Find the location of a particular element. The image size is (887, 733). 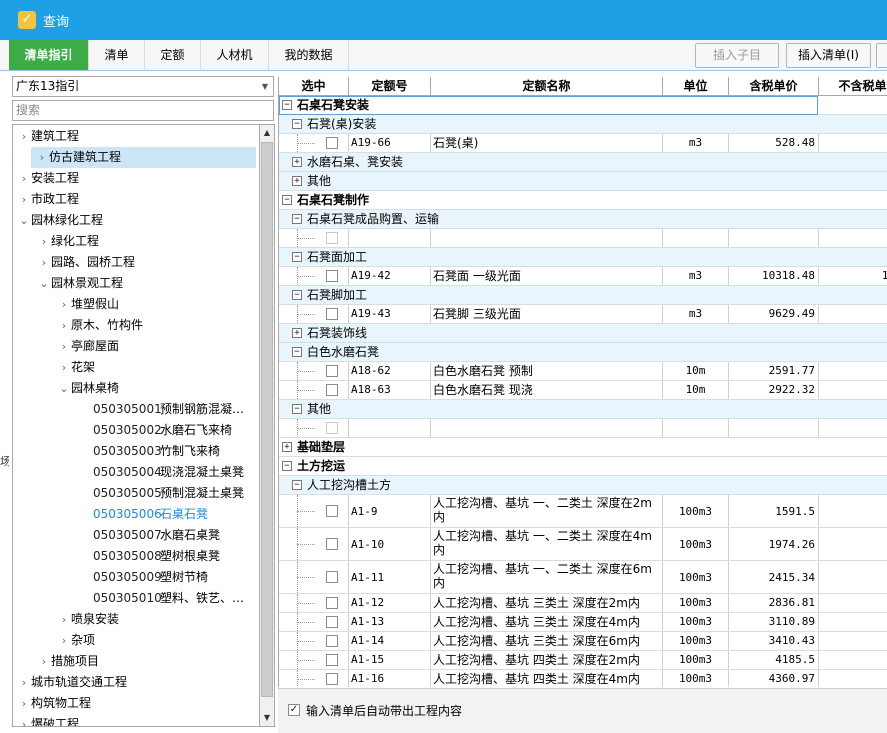

library-select: 广东13指引 ▼ is located at coordinates (143, 86).